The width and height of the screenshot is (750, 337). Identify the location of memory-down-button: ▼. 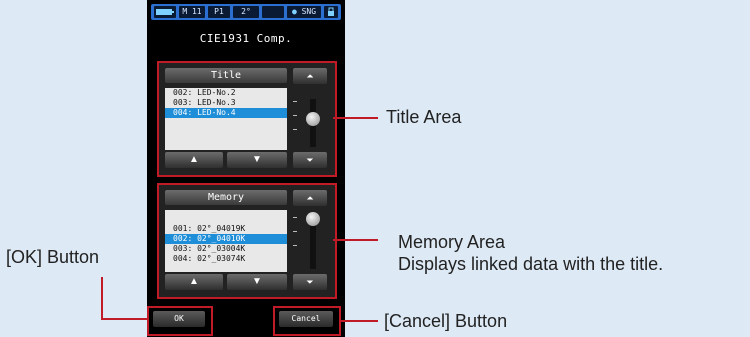
(257, 282).